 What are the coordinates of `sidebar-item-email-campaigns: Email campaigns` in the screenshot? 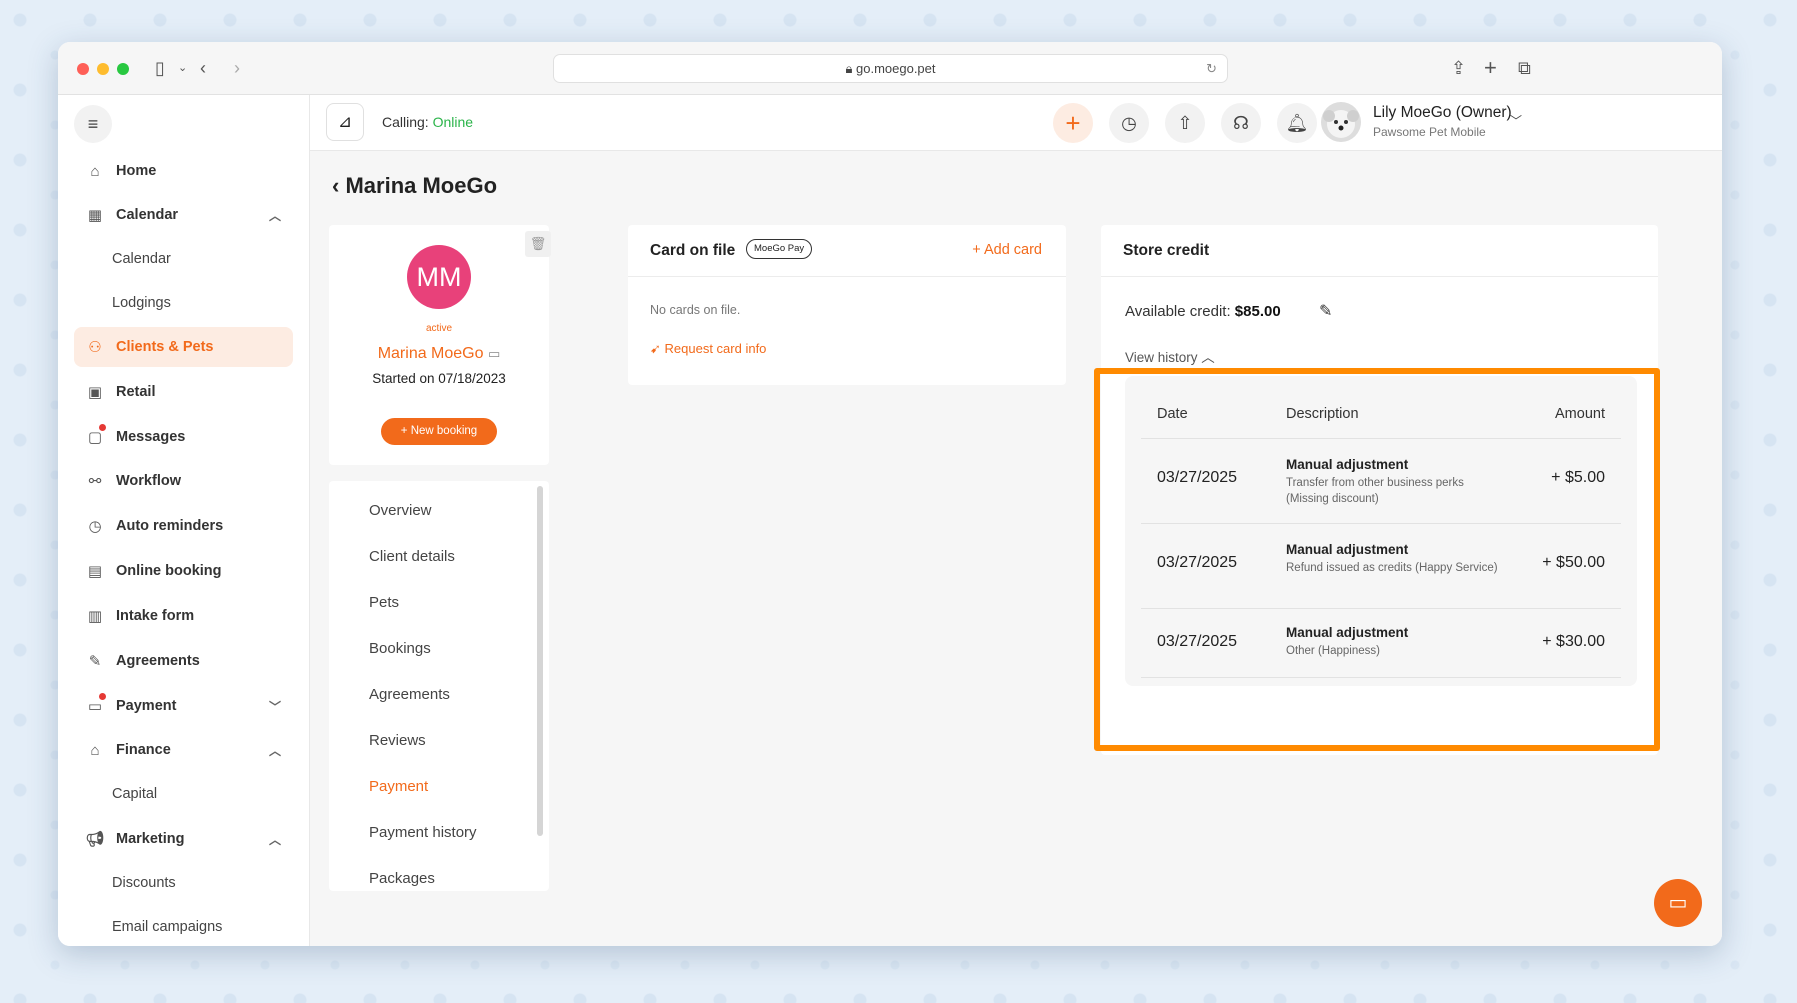 It's located at (183, 926).